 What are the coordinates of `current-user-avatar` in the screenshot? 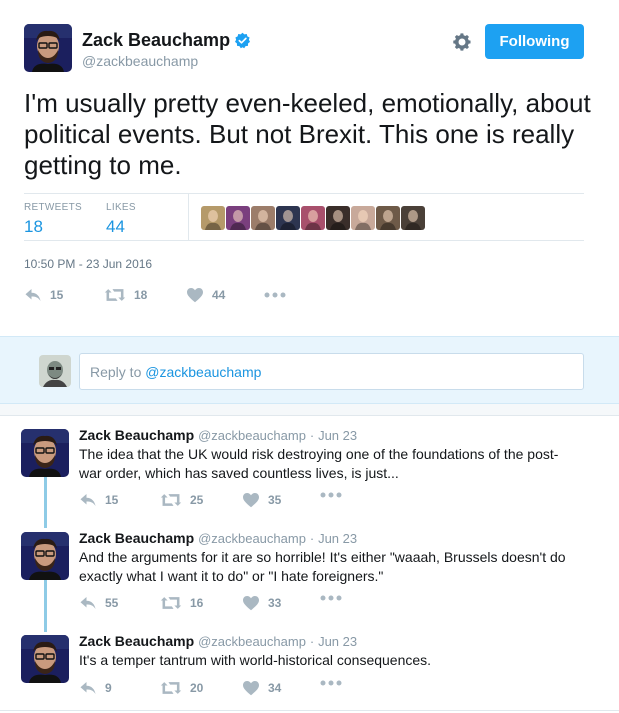 It's located at (55, 371).